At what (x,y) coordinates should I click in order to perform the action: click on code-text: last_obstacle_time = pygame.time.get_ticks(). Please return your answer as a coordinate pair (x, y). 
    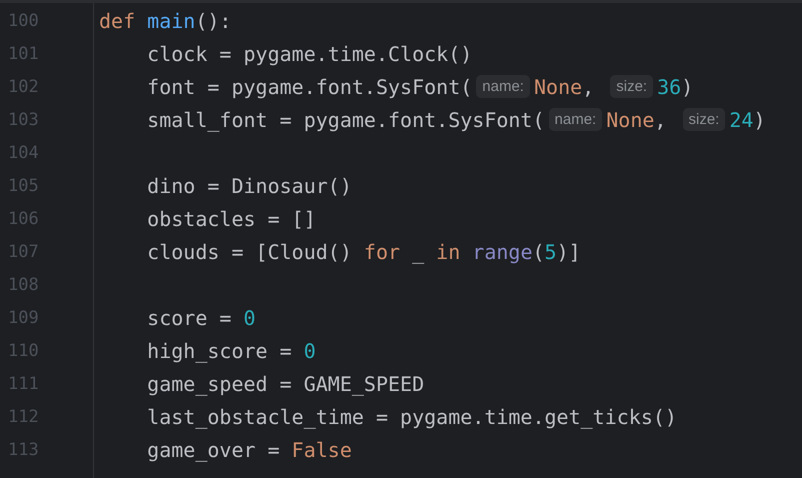
    Looking at the image, I should click on (411, 416).